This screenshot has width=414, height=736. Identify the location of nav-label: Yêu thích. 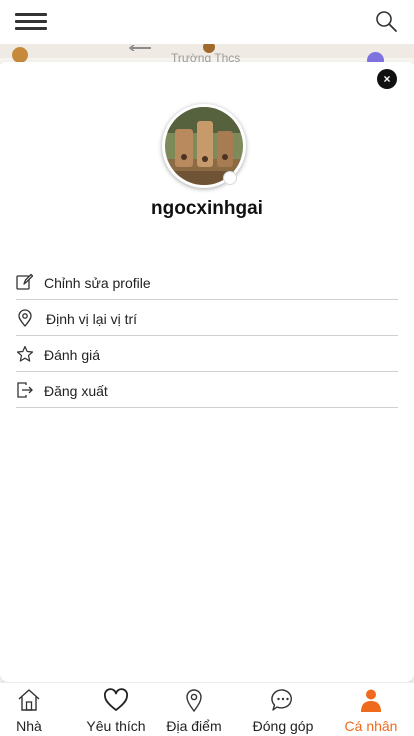
(116, 726).